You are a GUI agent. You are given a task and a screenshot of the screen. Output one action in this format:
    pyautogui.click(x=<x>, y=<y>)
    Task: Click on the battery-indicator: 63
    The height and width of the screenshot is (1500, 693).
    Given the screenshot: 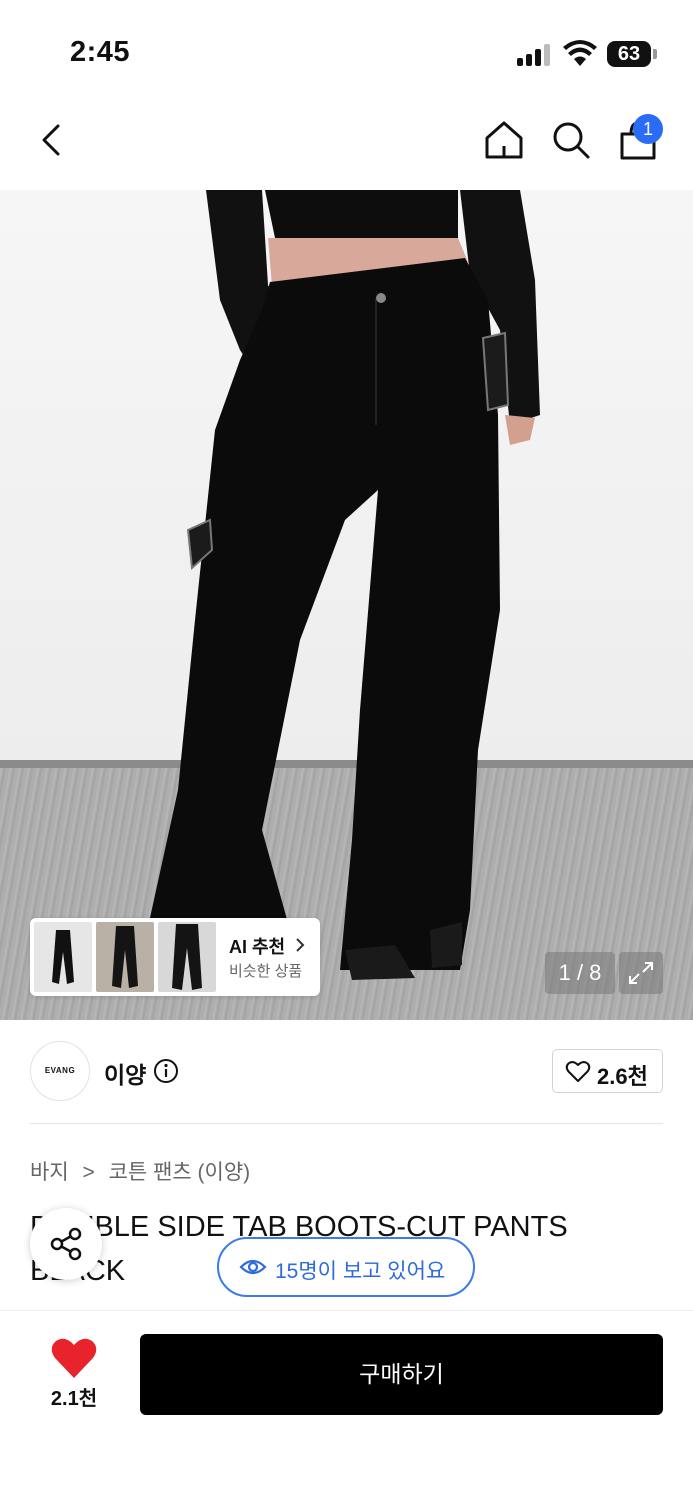 What is the action you would take?
    pyautogui.click(x=629, y=54)
    